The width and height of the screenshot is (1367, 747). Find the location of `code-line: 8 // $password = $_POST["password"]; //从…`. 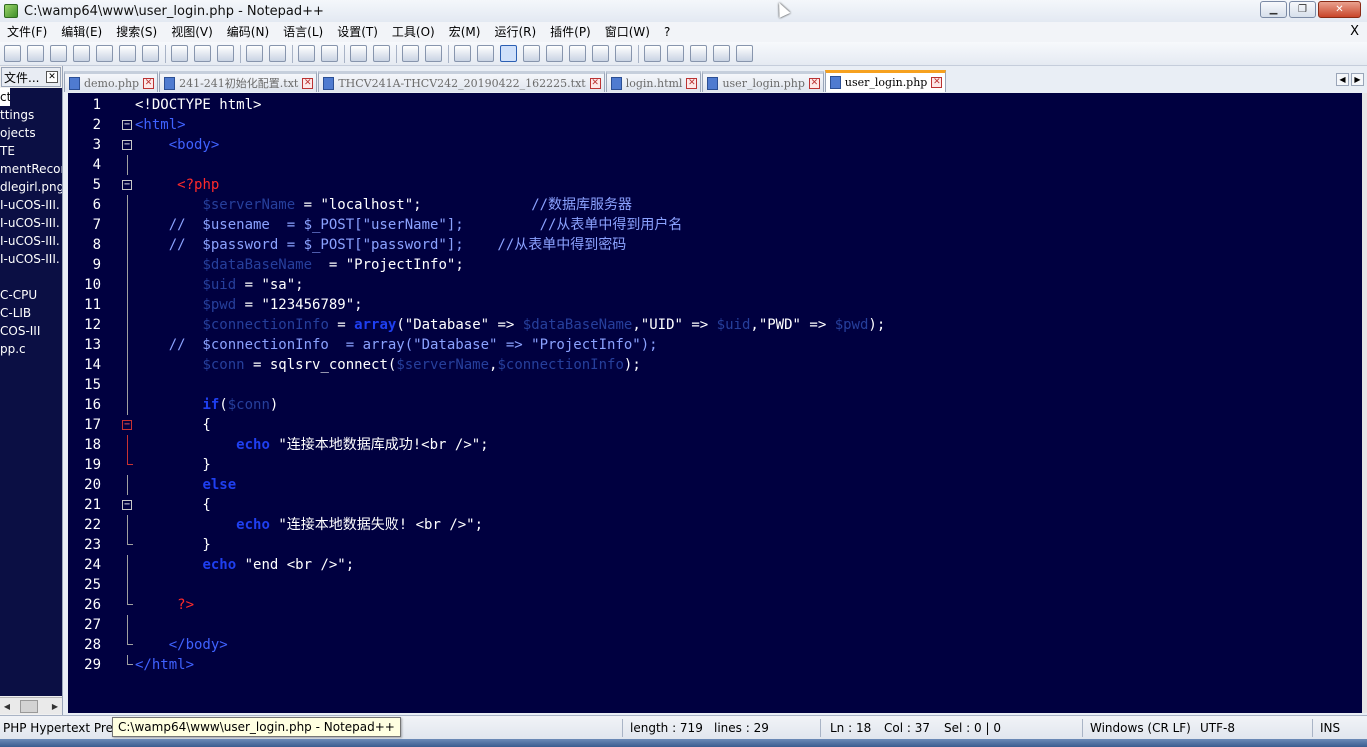

code-line: 8 // $password = $_POST["password"]; //从… is located at coordinates (715, 245).